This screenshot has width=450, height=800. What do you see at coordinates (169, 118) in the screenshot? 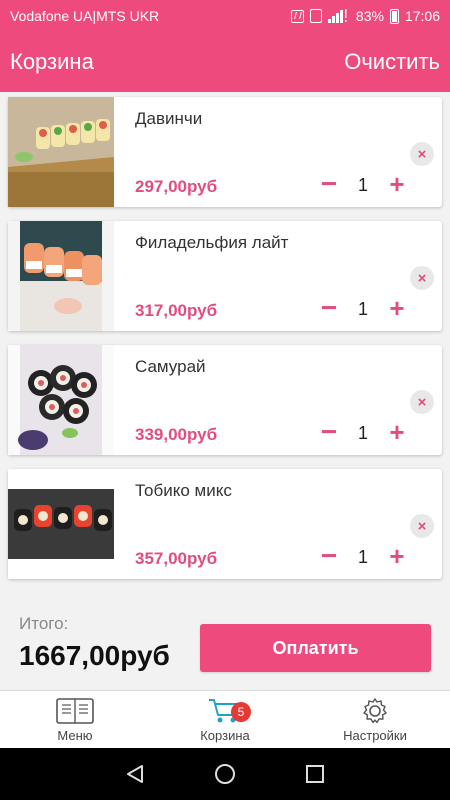
I see `item-name: Давинчи` at bounding box center [169, 118].